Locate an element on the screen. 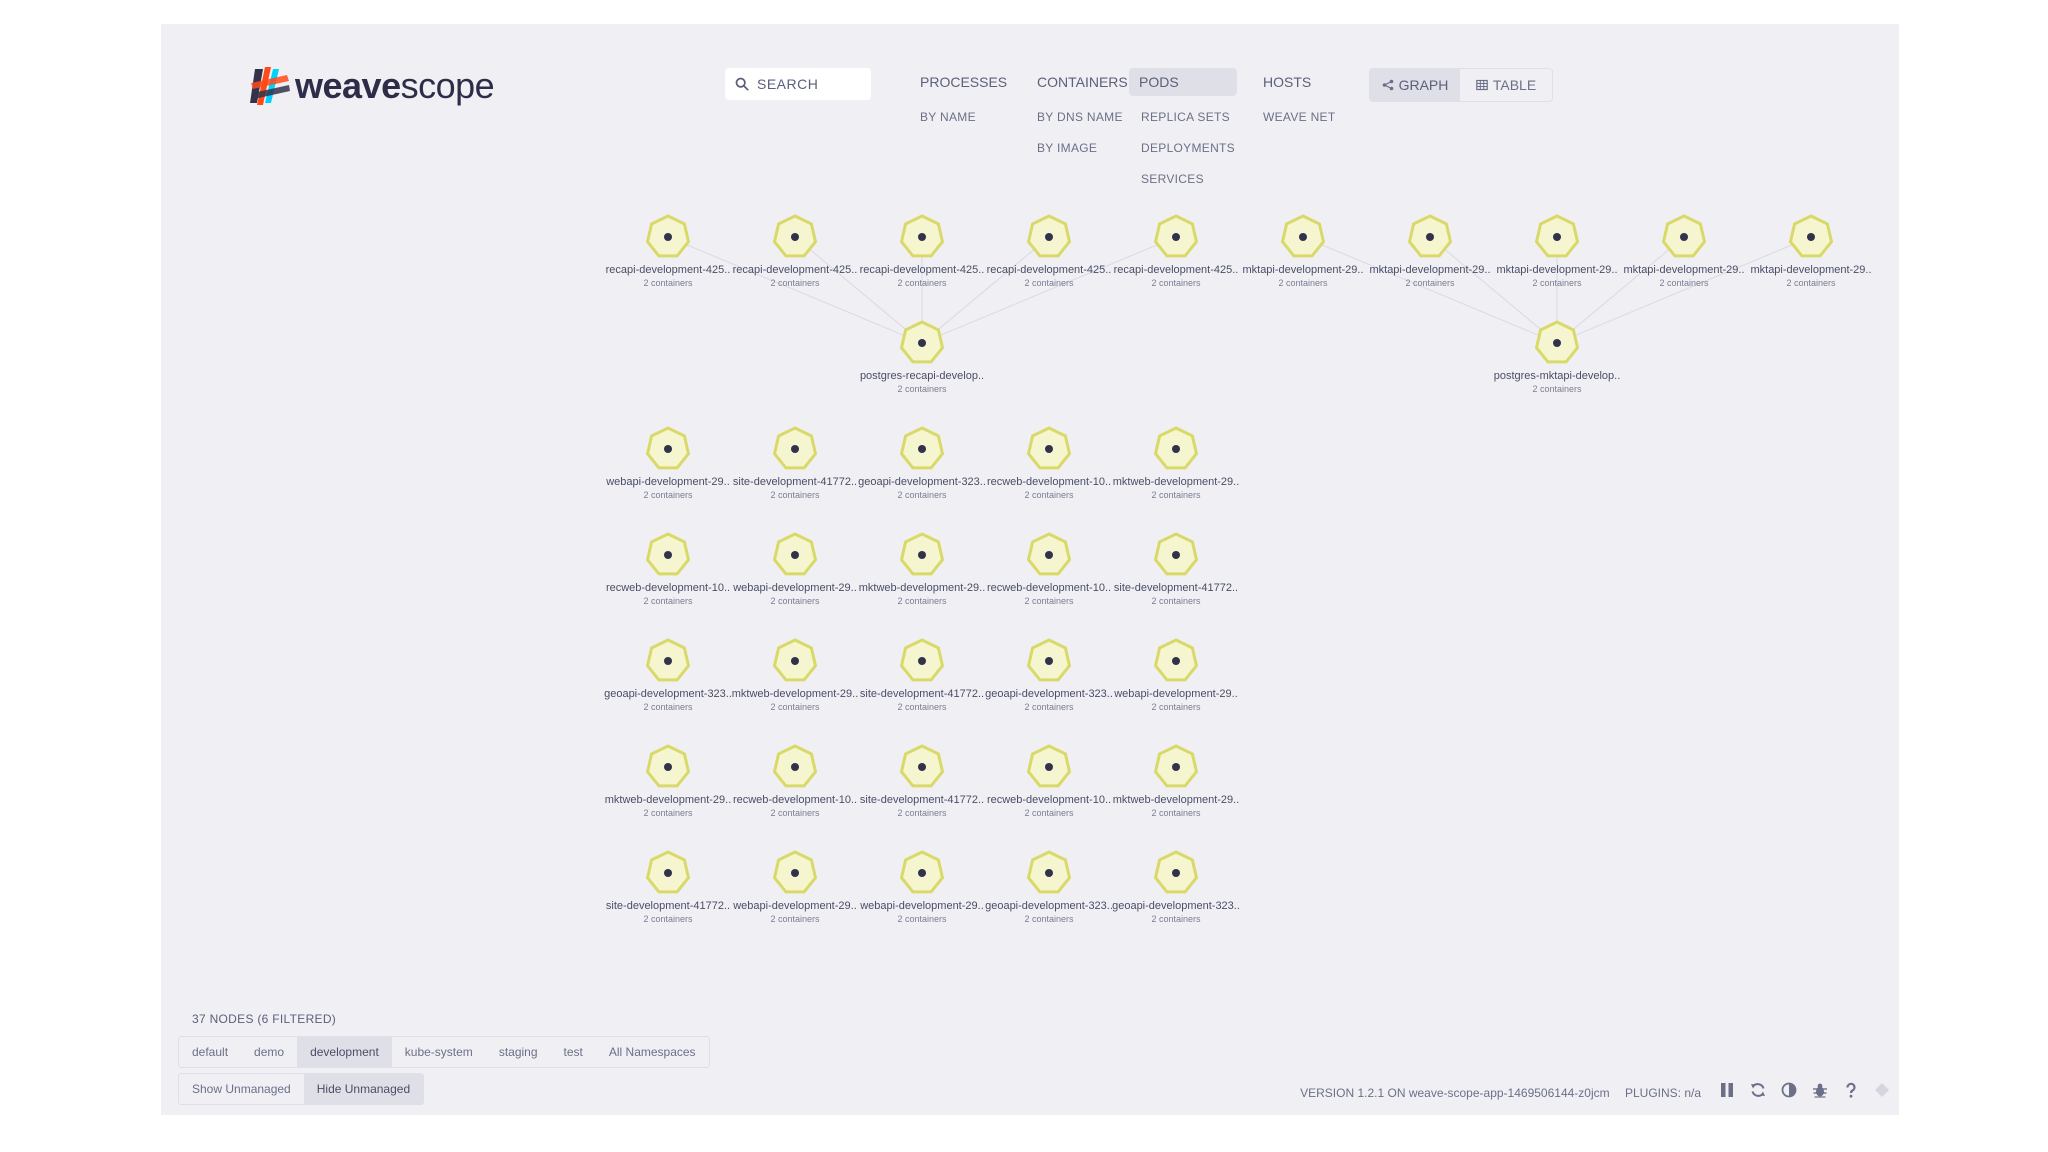 Image resolution: width=2048 pixels, height=1152 pixels. pod-node-label: postgres-mktapi-develop.. is located at coordinates (1557, 376).